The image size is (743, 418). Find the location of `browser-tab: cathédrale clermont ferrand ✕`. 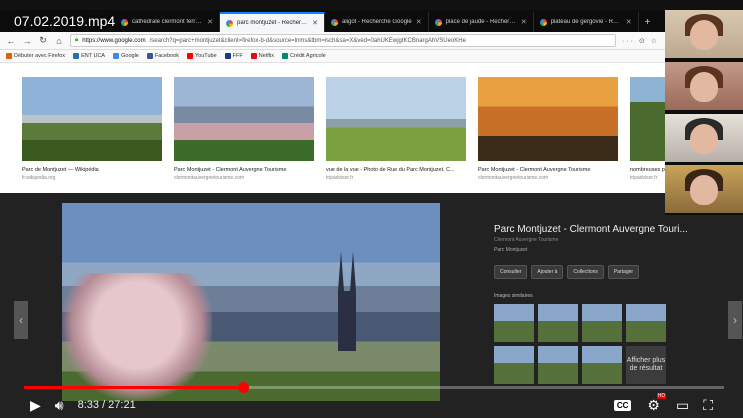

browser-tab: cathédrale clermont ferrand ✕ is located at coordinates (167, 22).